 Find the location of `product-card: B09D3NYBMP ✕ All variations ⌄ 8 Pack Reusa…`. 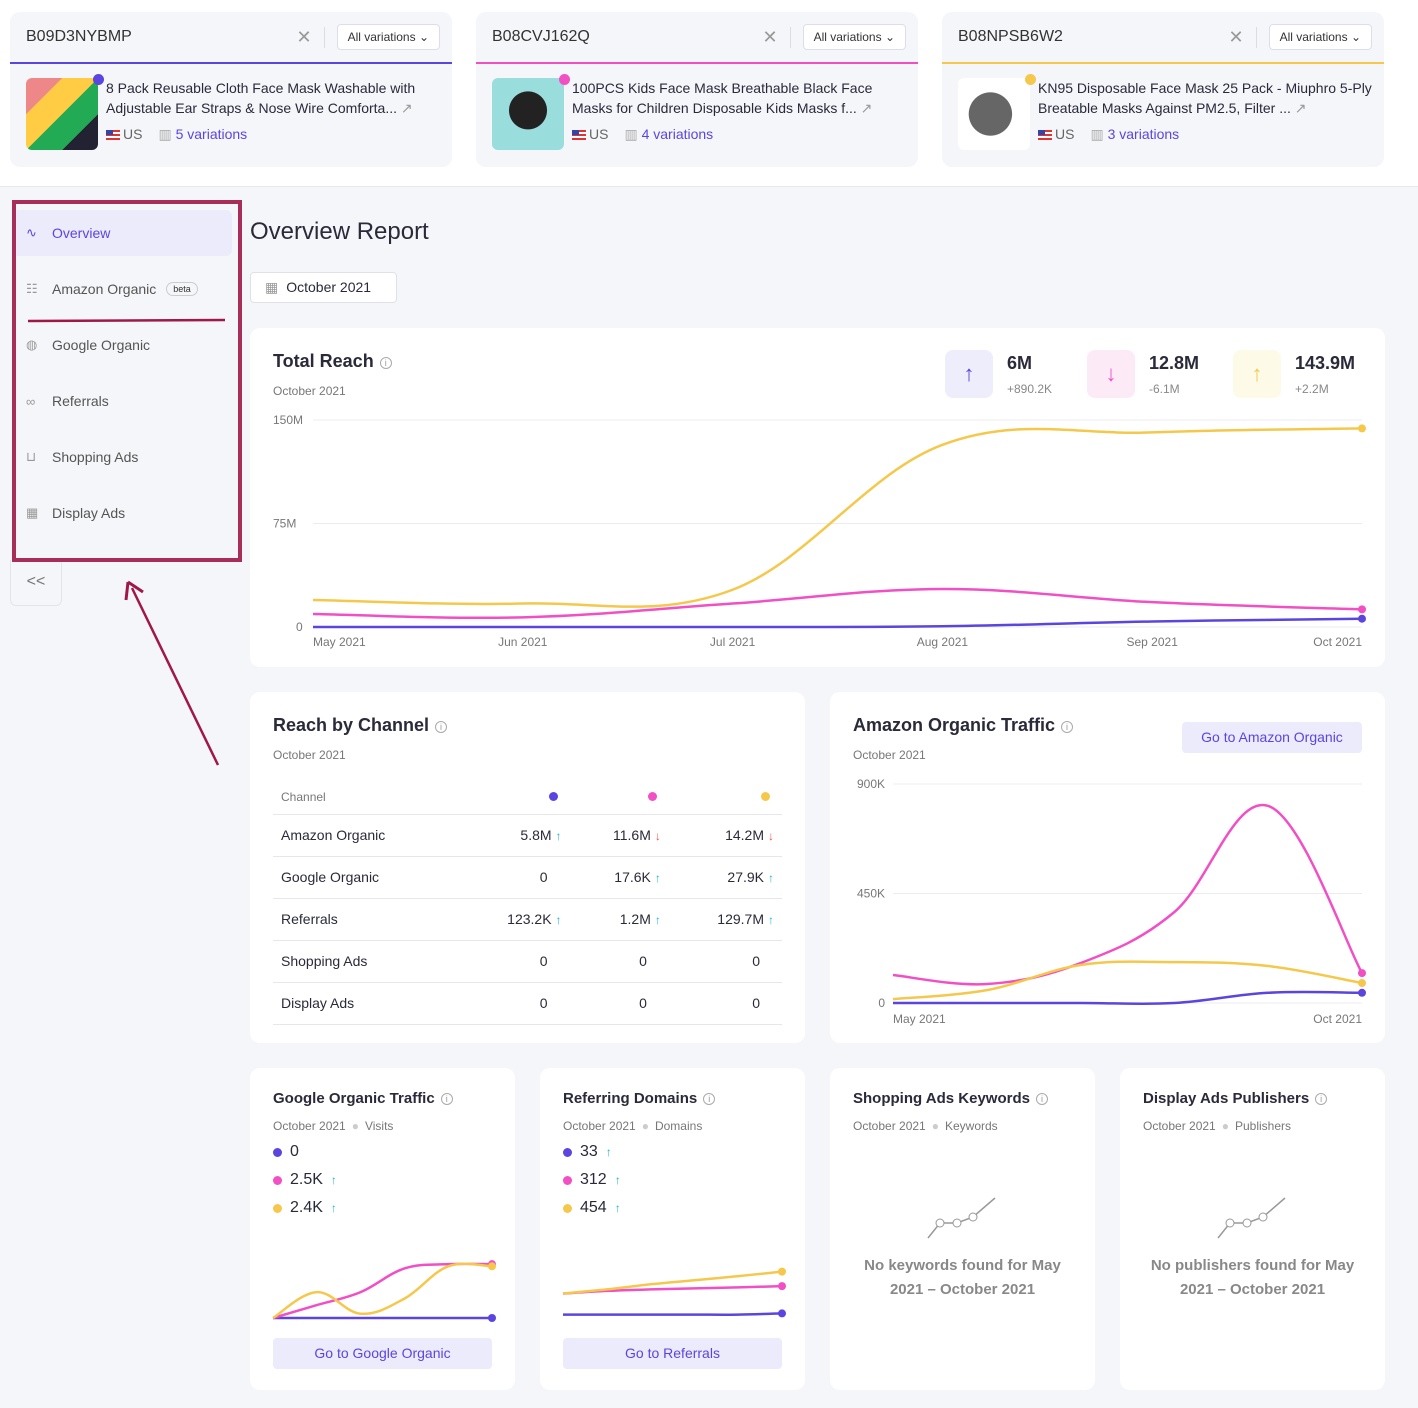

product-card: B09D3NYBMP ✕ All variations ⌄ 8 Pack Reusa… is located at coordinates (231, 89).